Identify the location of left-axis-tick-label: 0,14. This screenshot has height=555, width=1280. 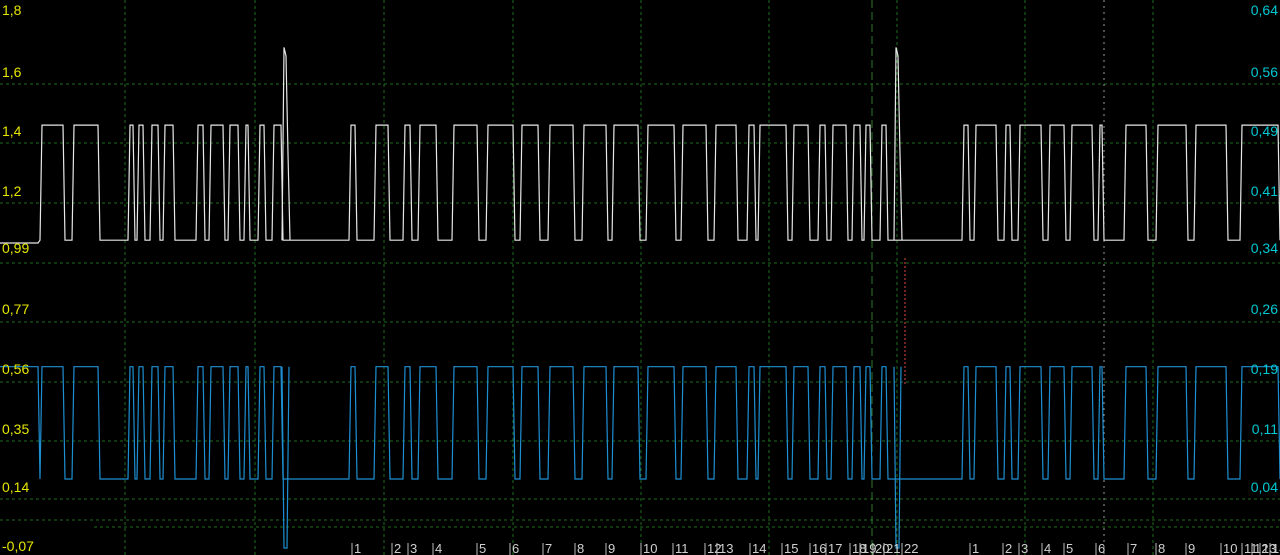
(15, 487).